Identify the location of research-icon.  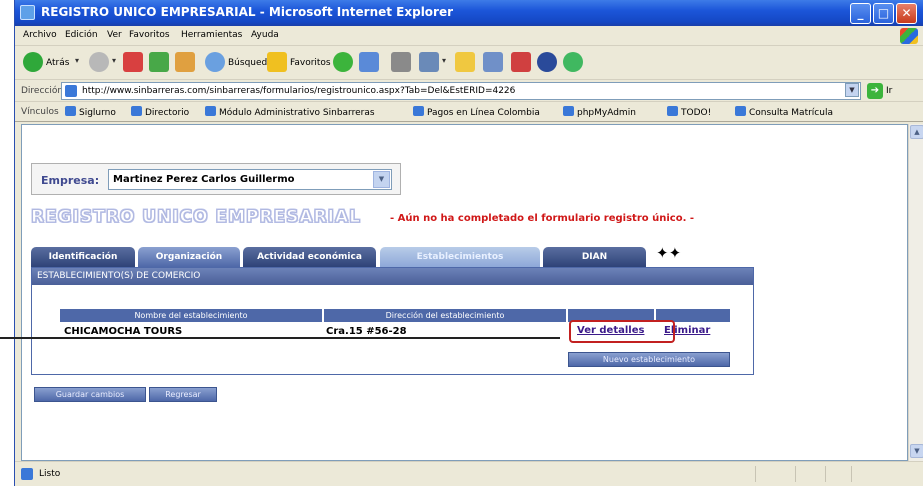
(521, 62).